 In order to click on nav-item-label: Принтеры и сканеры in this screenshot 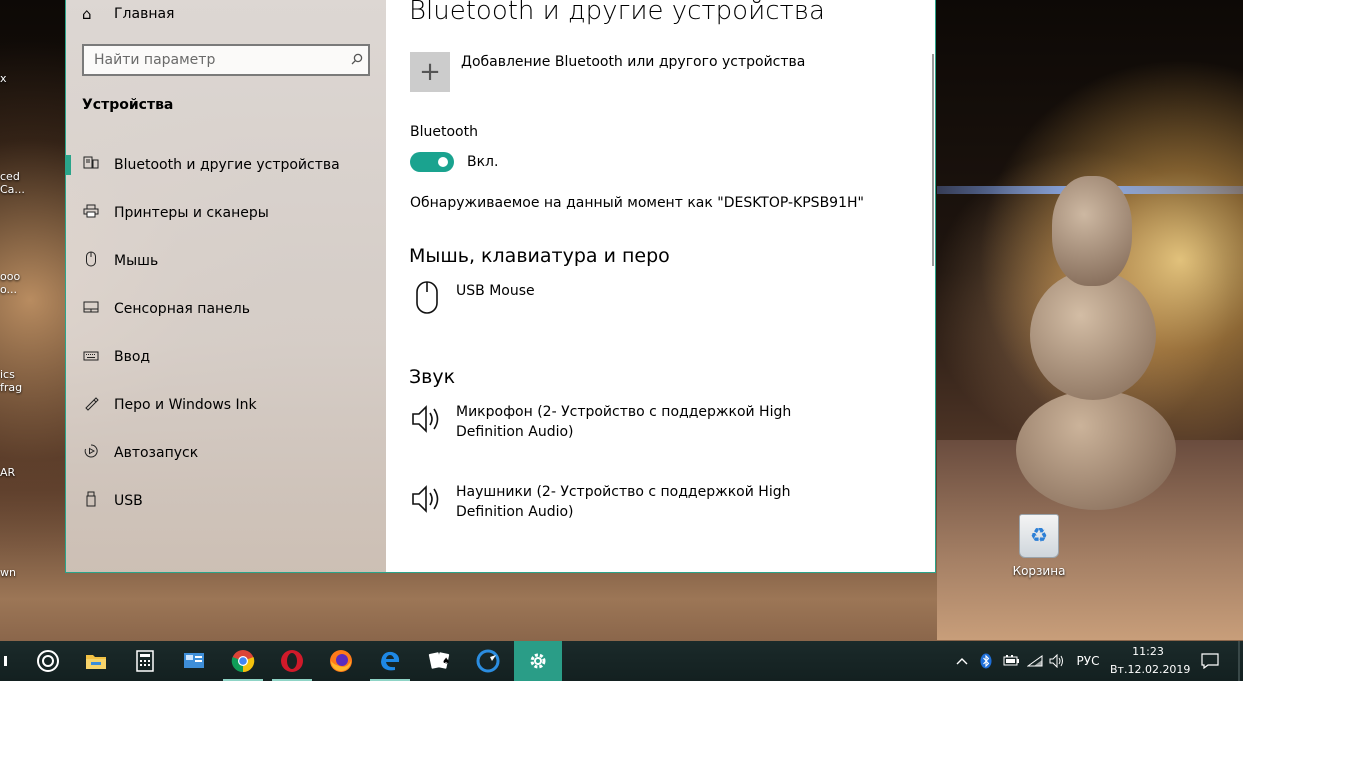, I will do `click(191, 213)`.